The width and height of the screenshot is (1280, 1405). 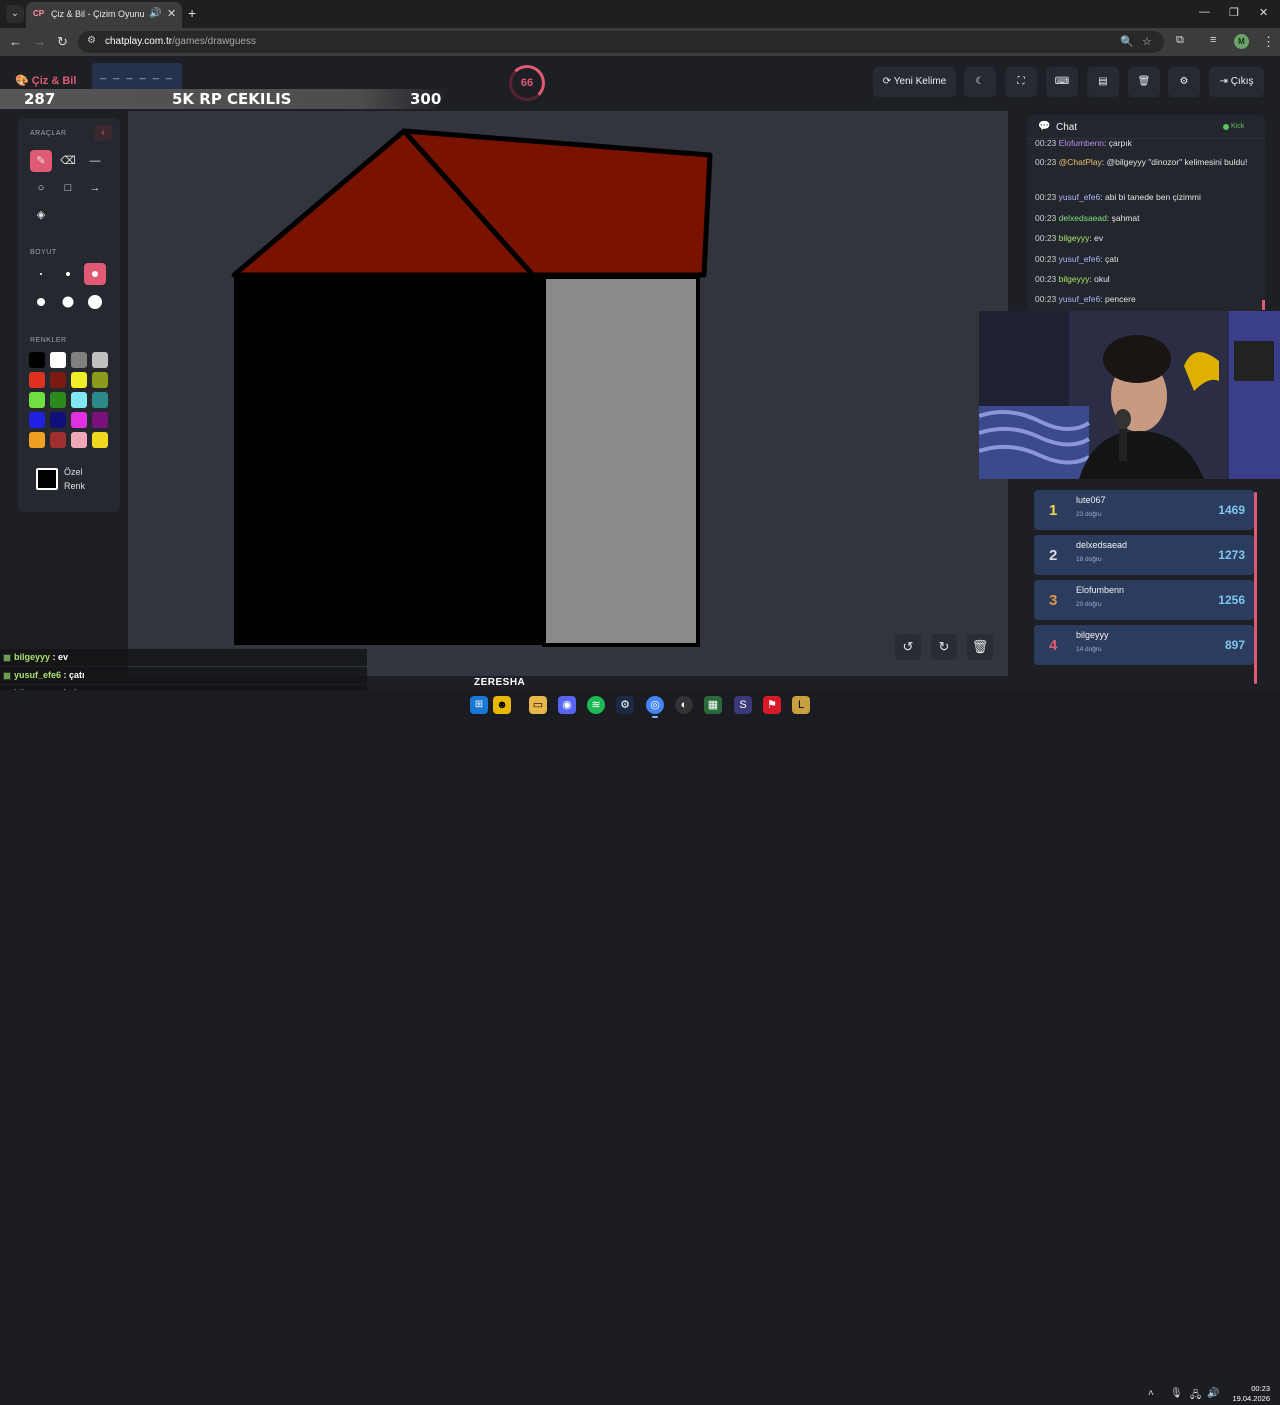 I want to click on discord-icon: ◉, so click(x=567, y=705).